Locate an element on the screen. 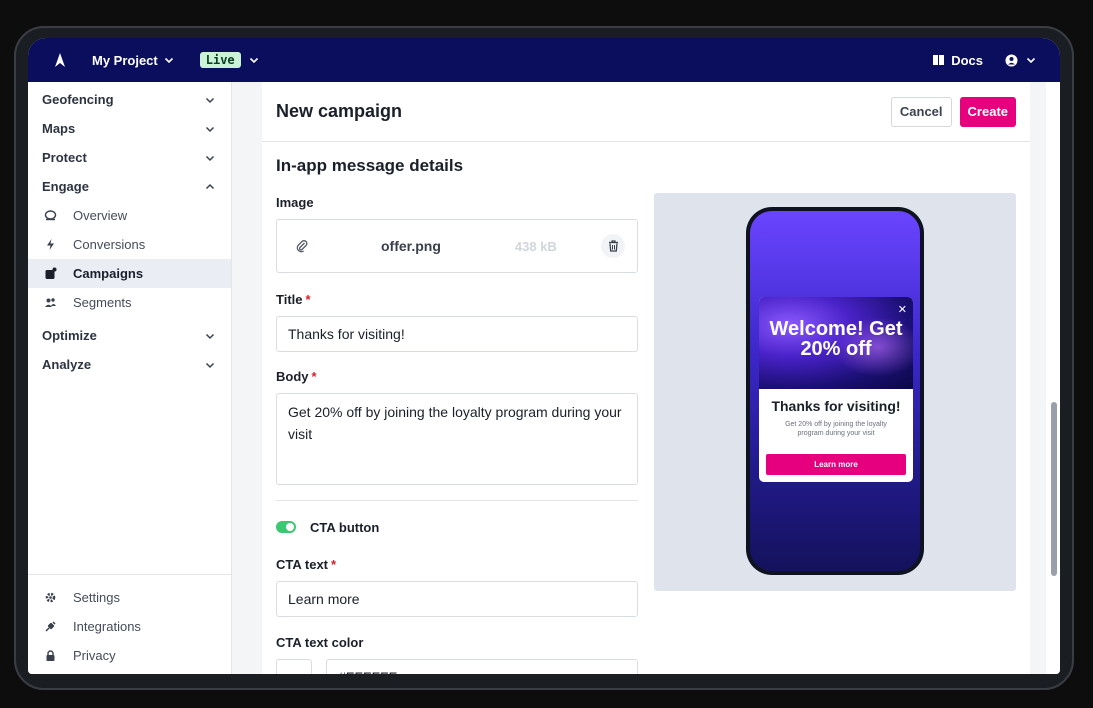 This screenshot has height=708, width=1093. delete-image-button is located at coordinates (613, 246).